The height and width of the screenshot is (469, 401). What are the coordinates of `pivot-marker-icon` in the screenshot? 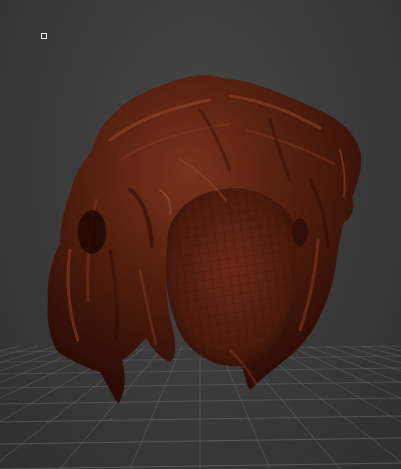 It's located at (44, 36).